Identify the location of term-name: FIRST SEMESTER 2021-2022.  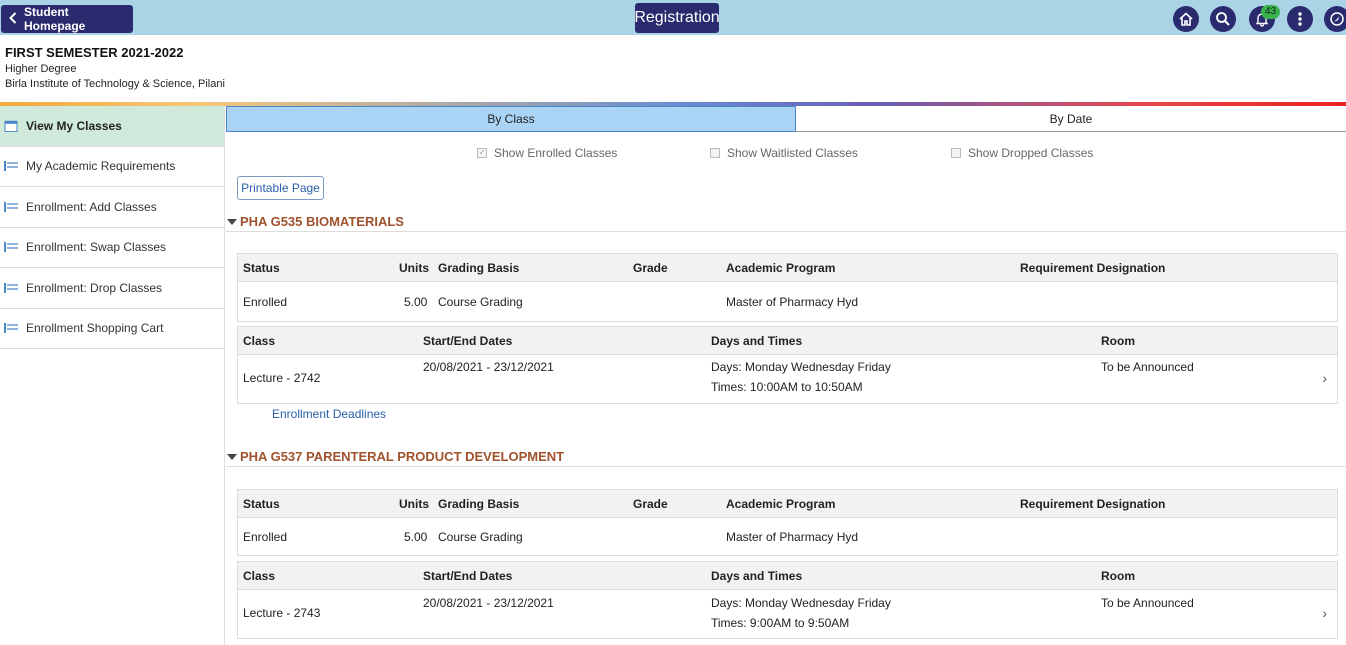
(94, 52).